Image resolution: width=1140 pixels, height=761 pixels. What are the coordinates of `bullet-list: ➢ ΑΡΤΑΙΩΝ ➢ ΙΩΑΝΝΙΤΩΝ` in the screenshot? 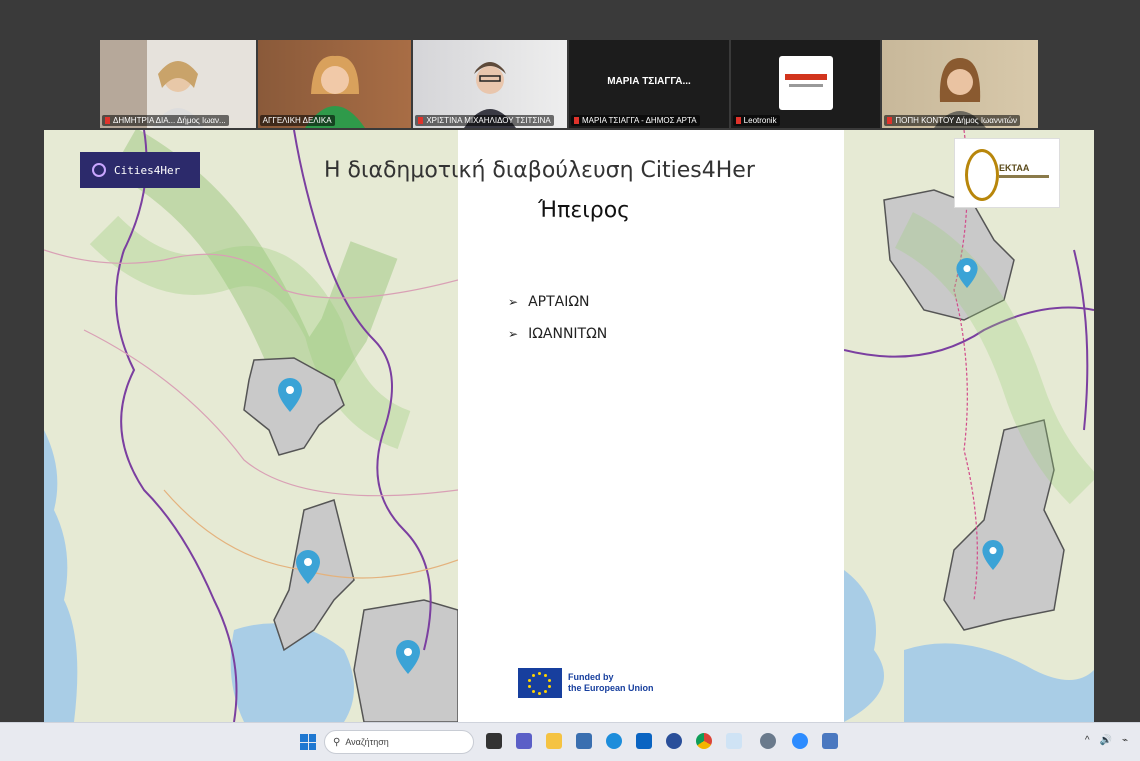 It's located at (557, 318).